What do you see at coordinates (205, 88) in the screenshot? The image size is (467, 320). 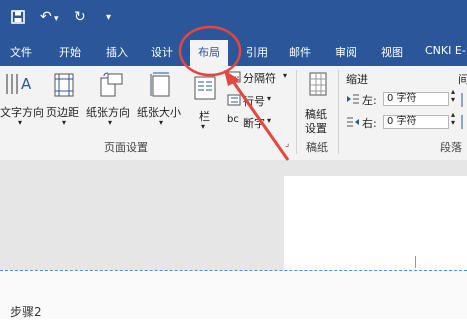 I see `columns-icon` at bounding box center [205, 88].